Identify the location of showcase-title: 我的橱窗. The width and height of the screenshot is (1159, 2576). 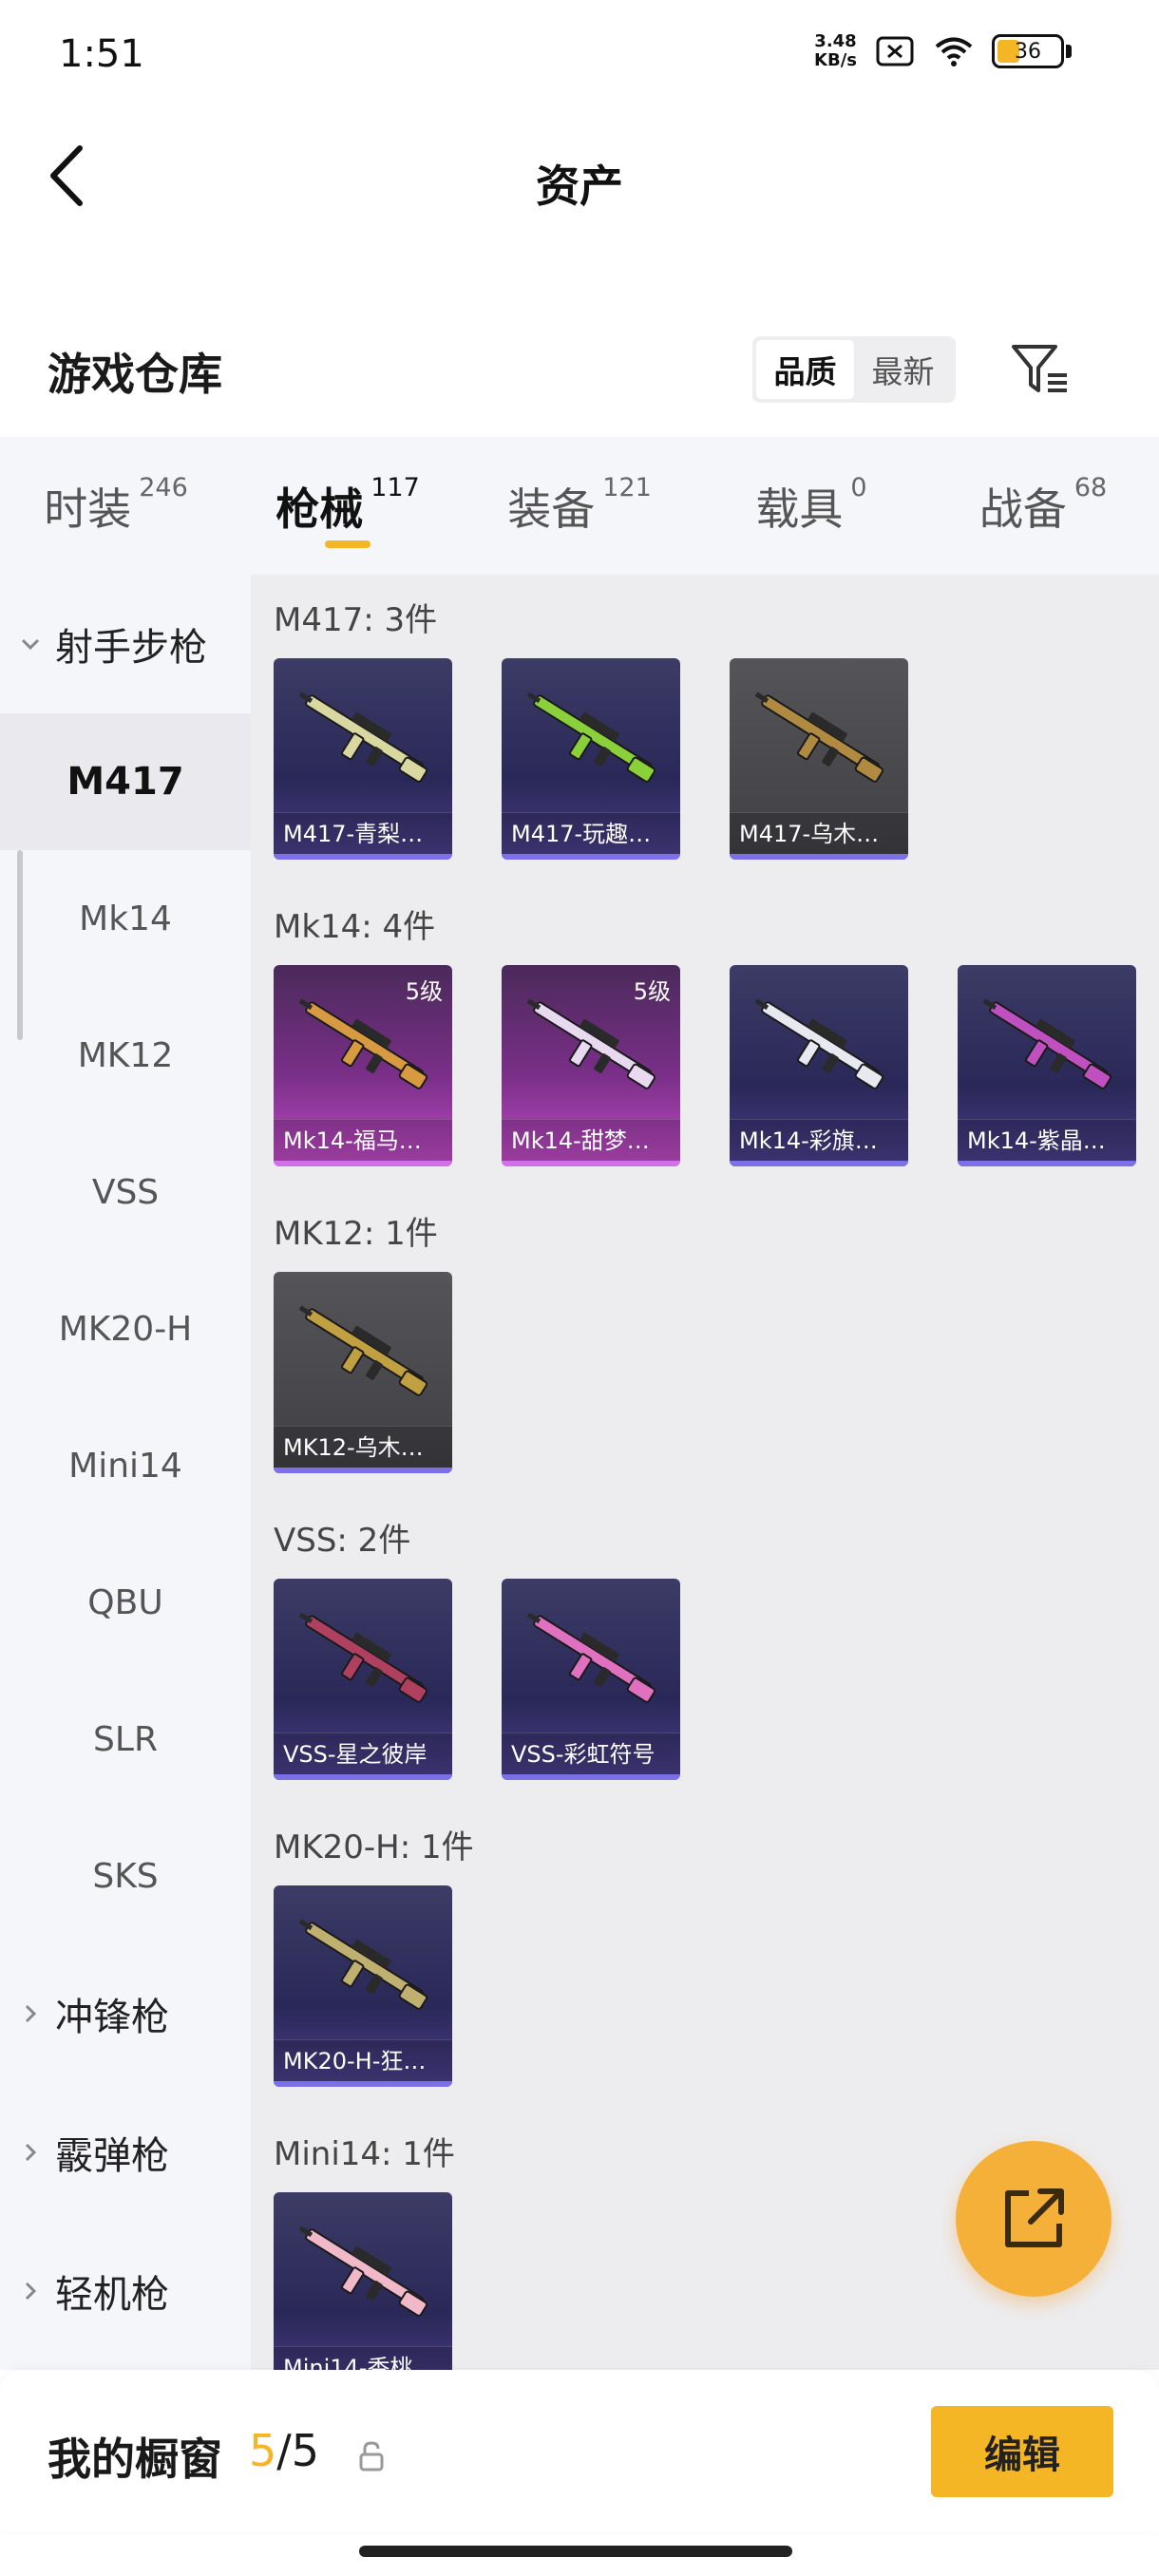
(135, 2459).